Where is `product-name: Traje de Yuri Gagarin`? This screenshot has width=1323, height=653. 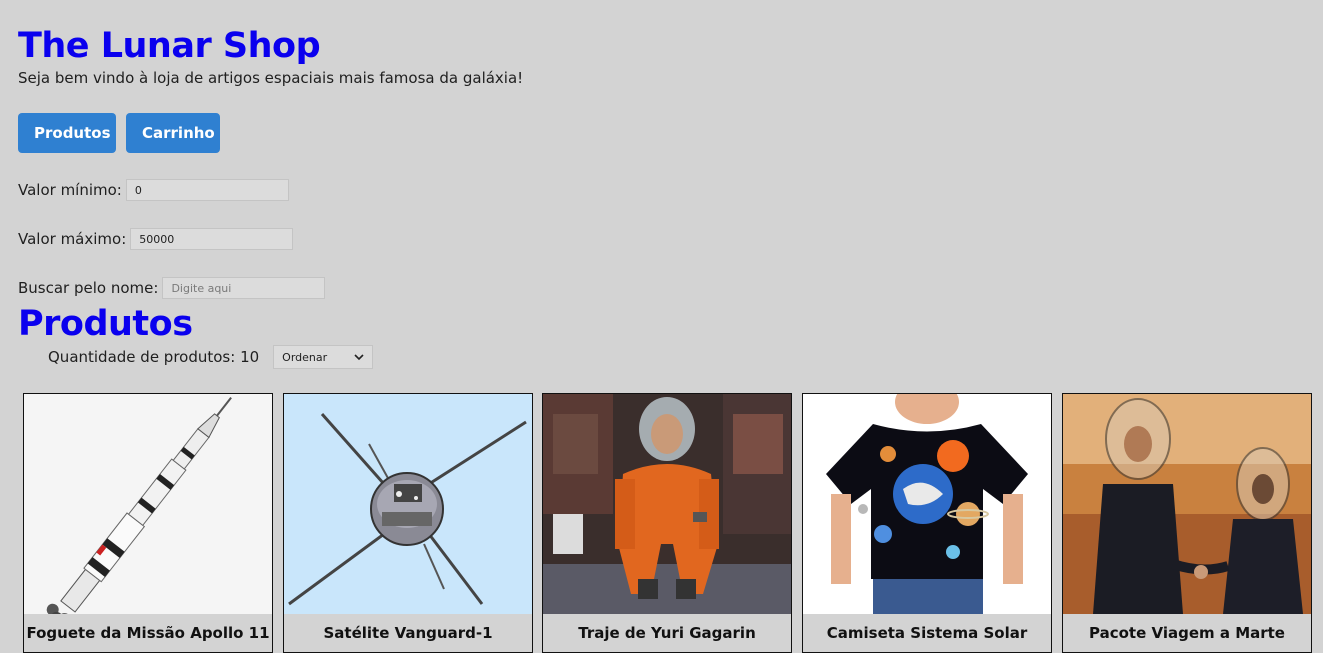
product-name: Traje de Yuri Gagarin is located at coordinates (667, 633).